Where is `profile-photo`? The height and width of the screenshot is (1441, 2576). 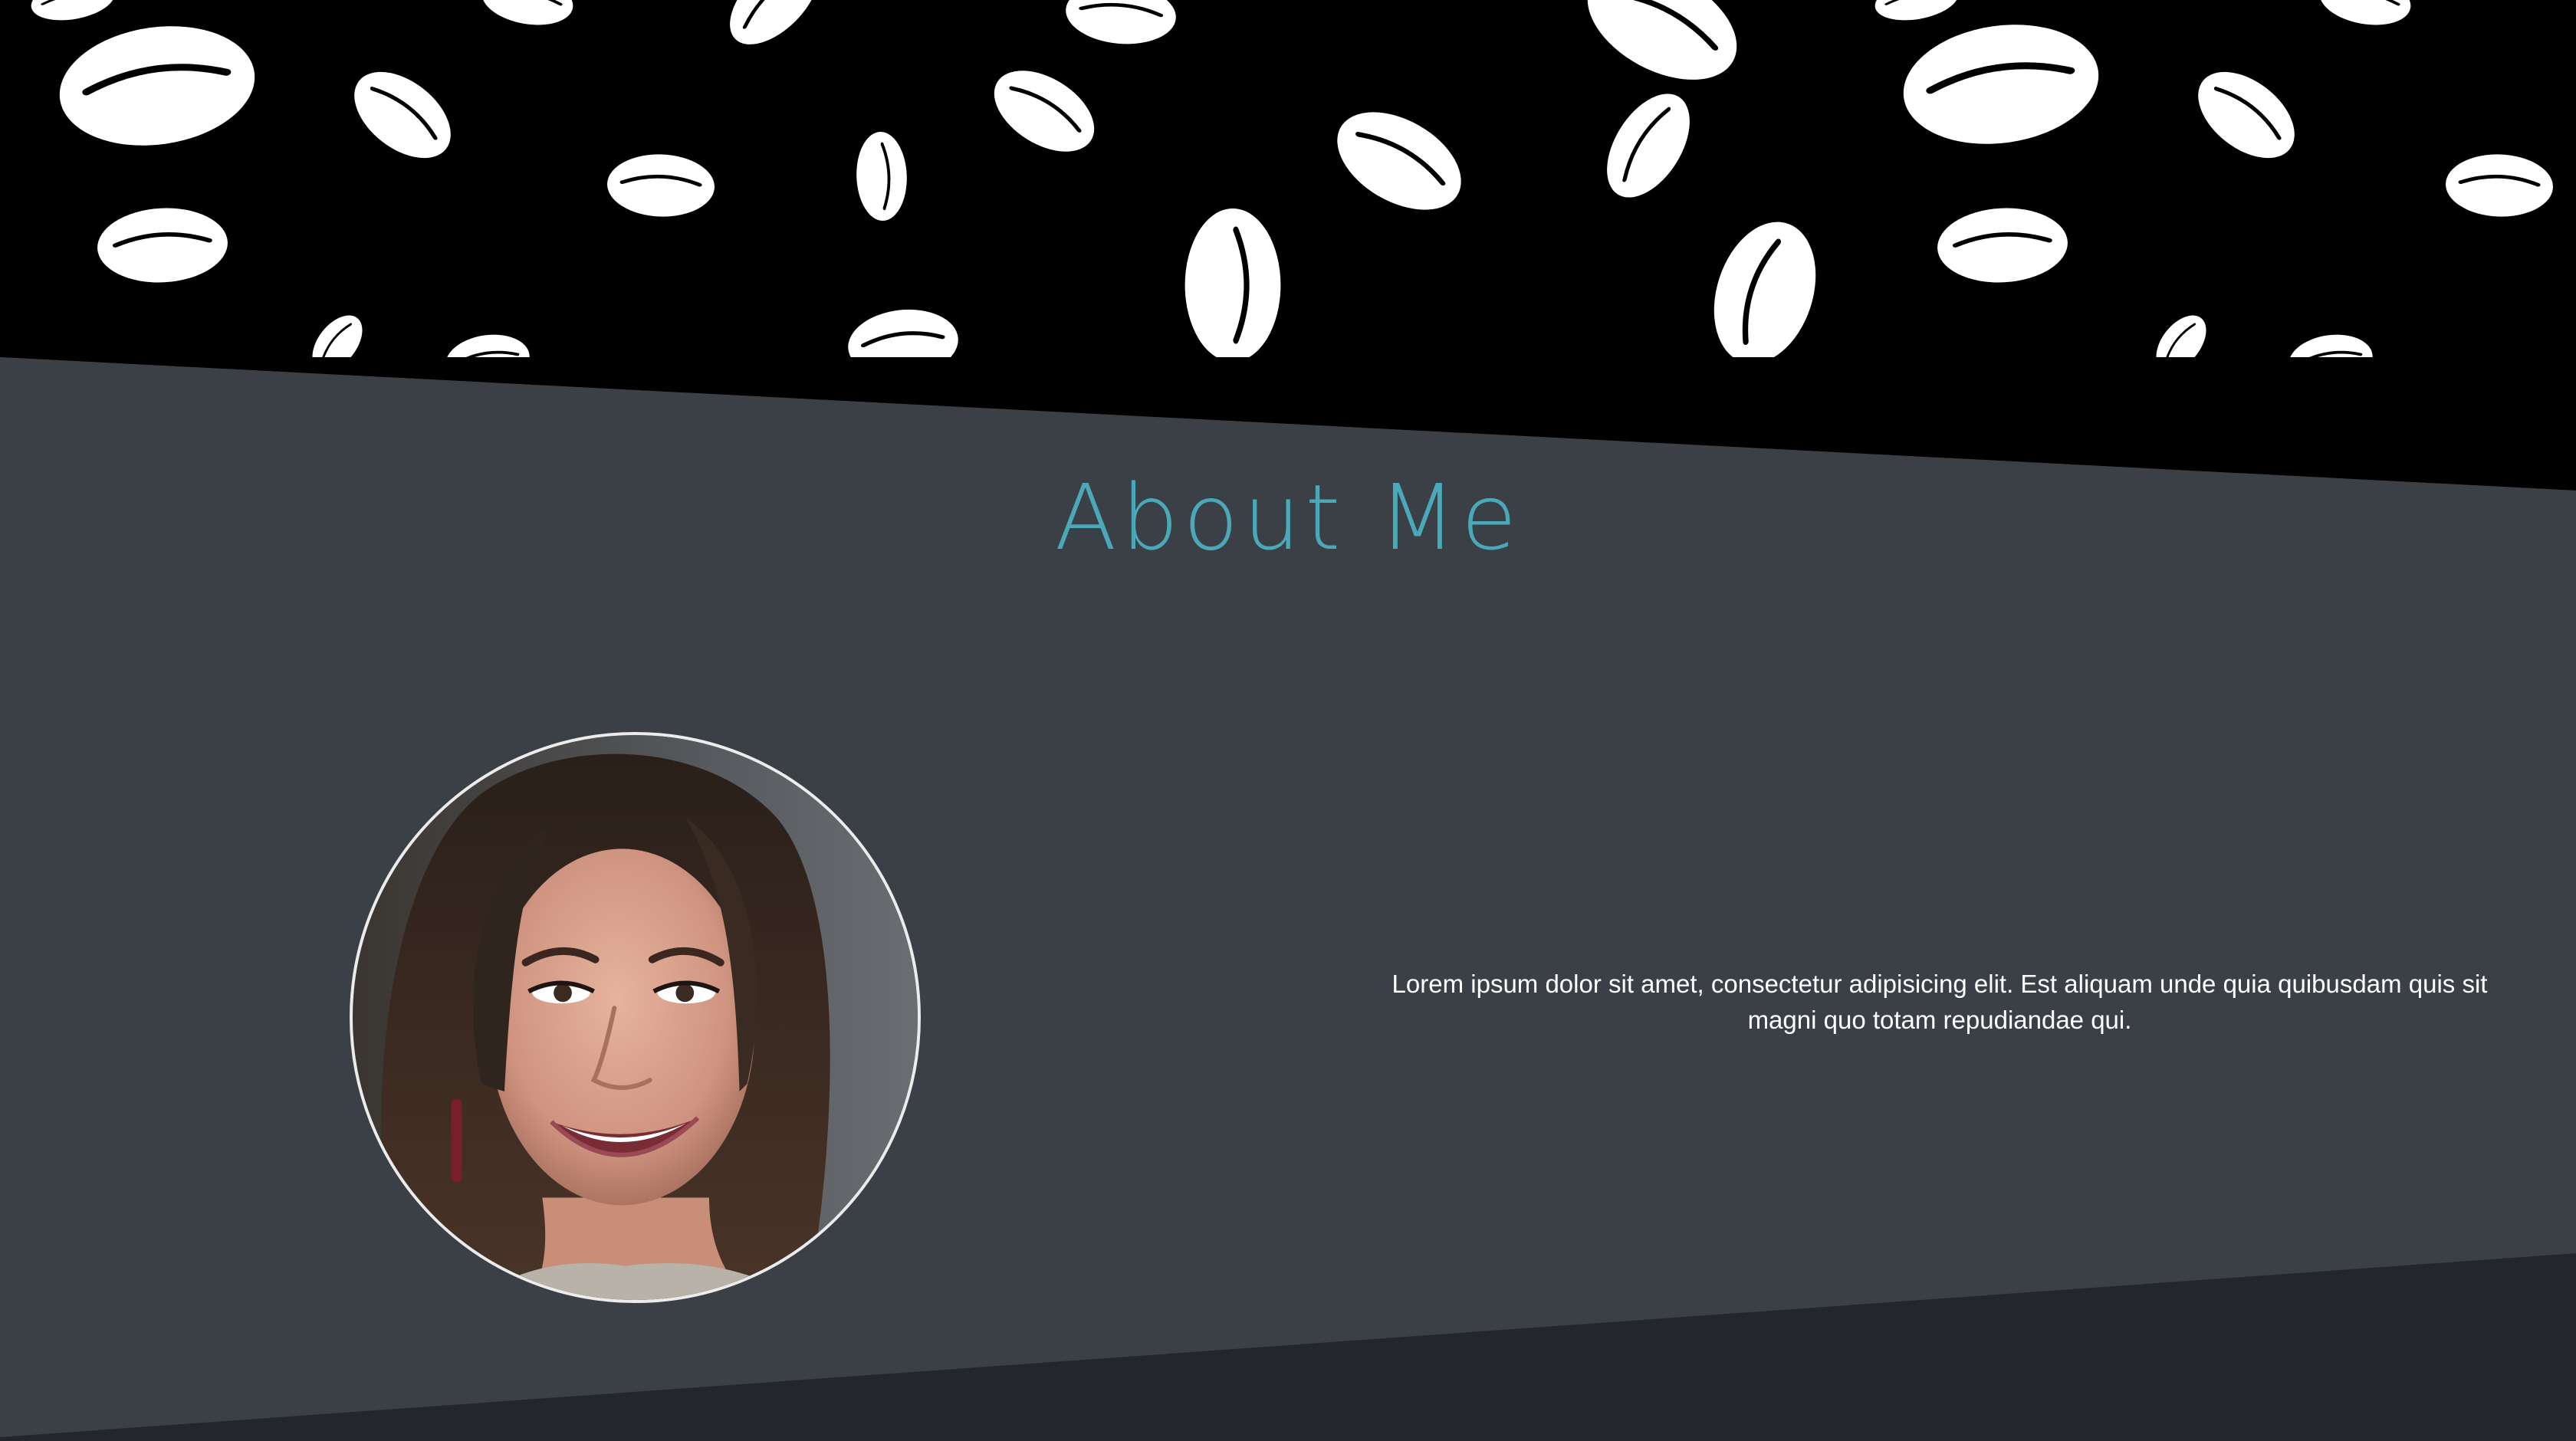
profile-photo is located at coordinates (635, 1018).